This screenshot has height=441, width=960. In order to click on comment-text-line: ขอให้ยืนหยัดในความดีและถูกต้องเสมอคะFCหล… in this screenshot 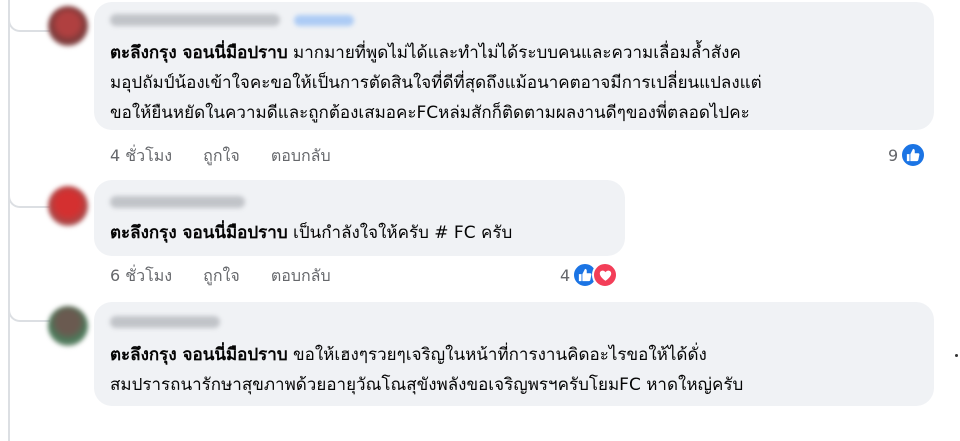, I will do `click(430, 113)`.